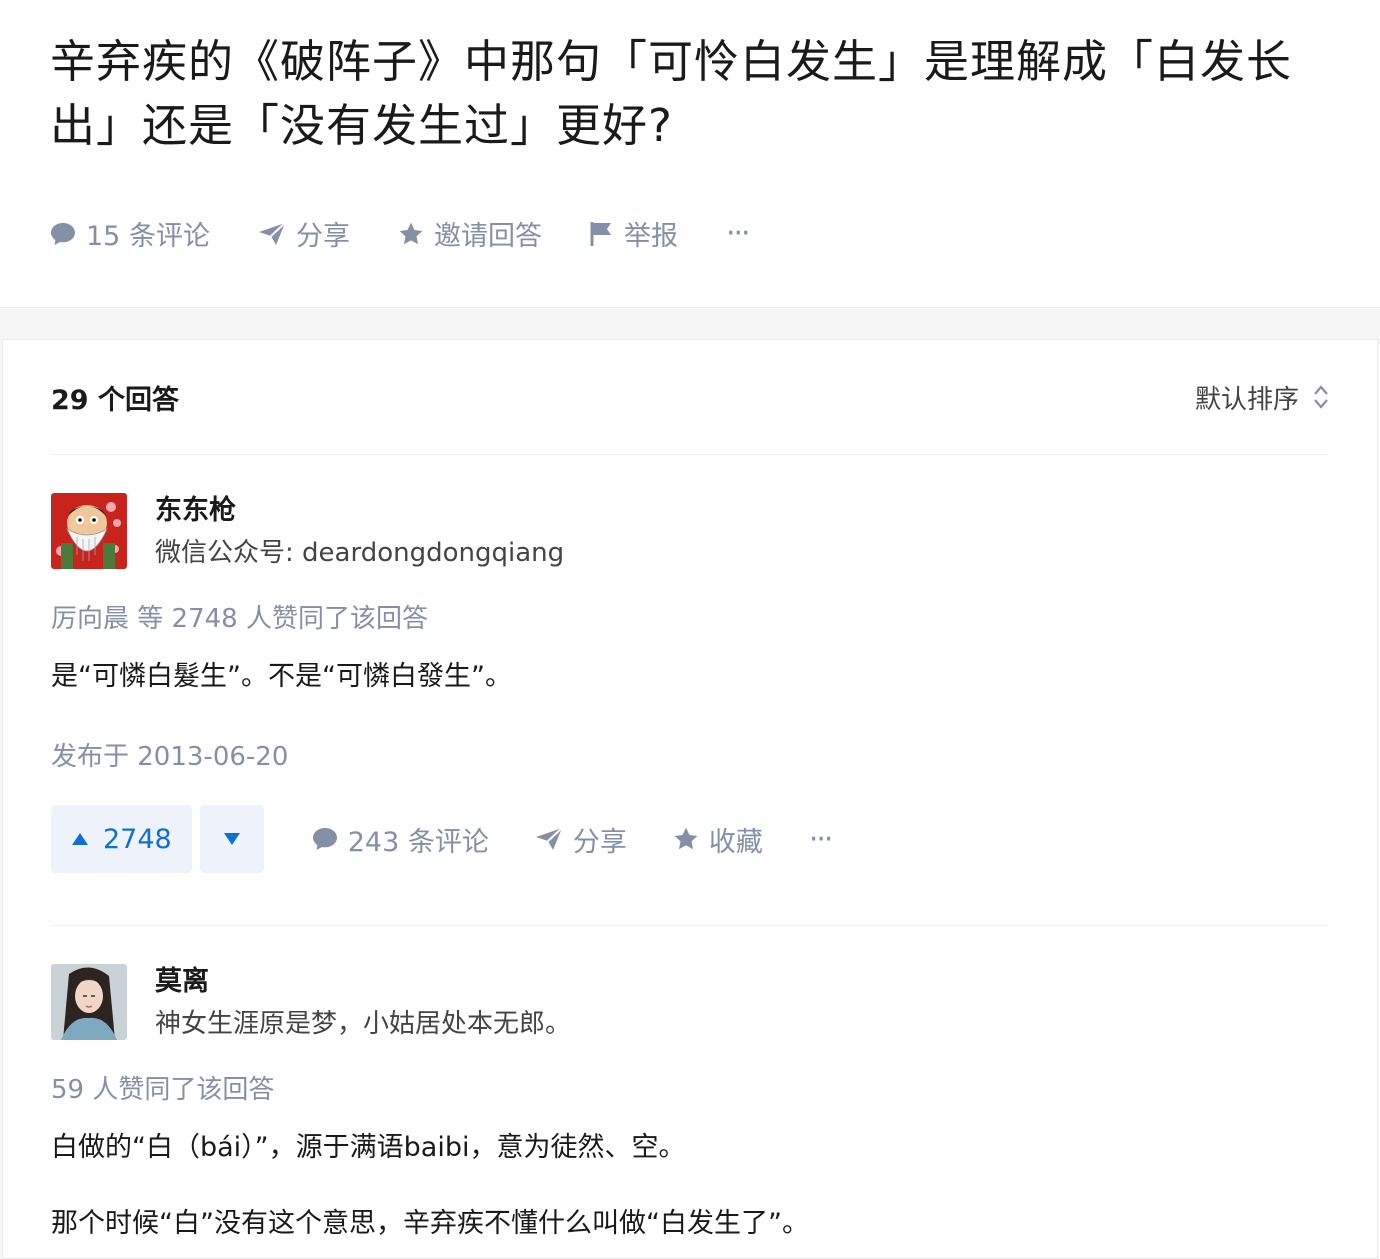 The image size is (1380, 1259). Describe the element at coordinates (690, 757) in the screenshot. I see `publish-date: 发布于 2013-06-20` at that location.